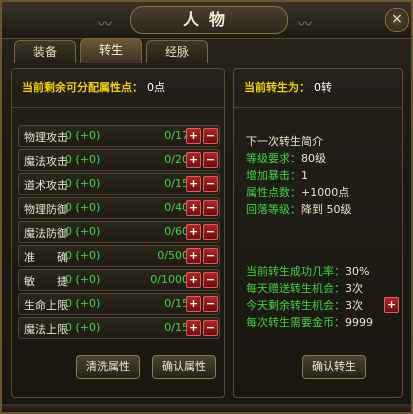 This screenshot has height=414, width=413. What do you see at coordinates (325, 192) in the screenshot?
I see `info-value: +1000点` at bounding box center [325, 192].